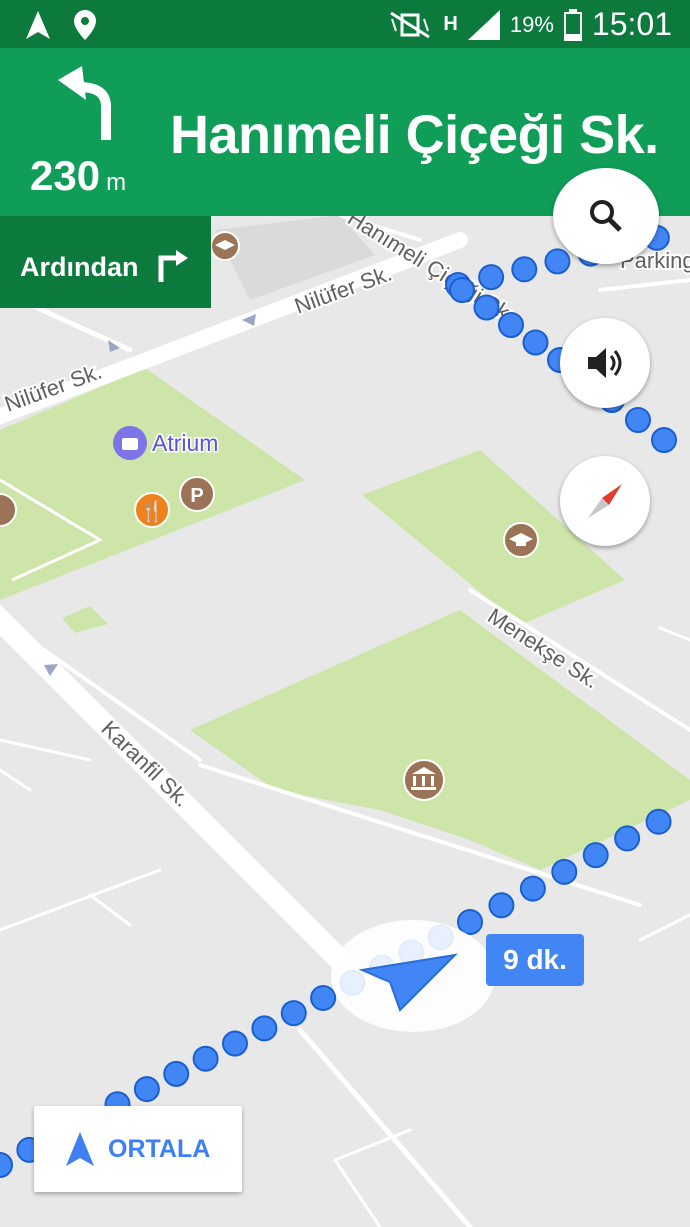 The height and width of the screenshot is (1227, 690). I want to click on navigation-arrow-icon, so click(80, 1149).